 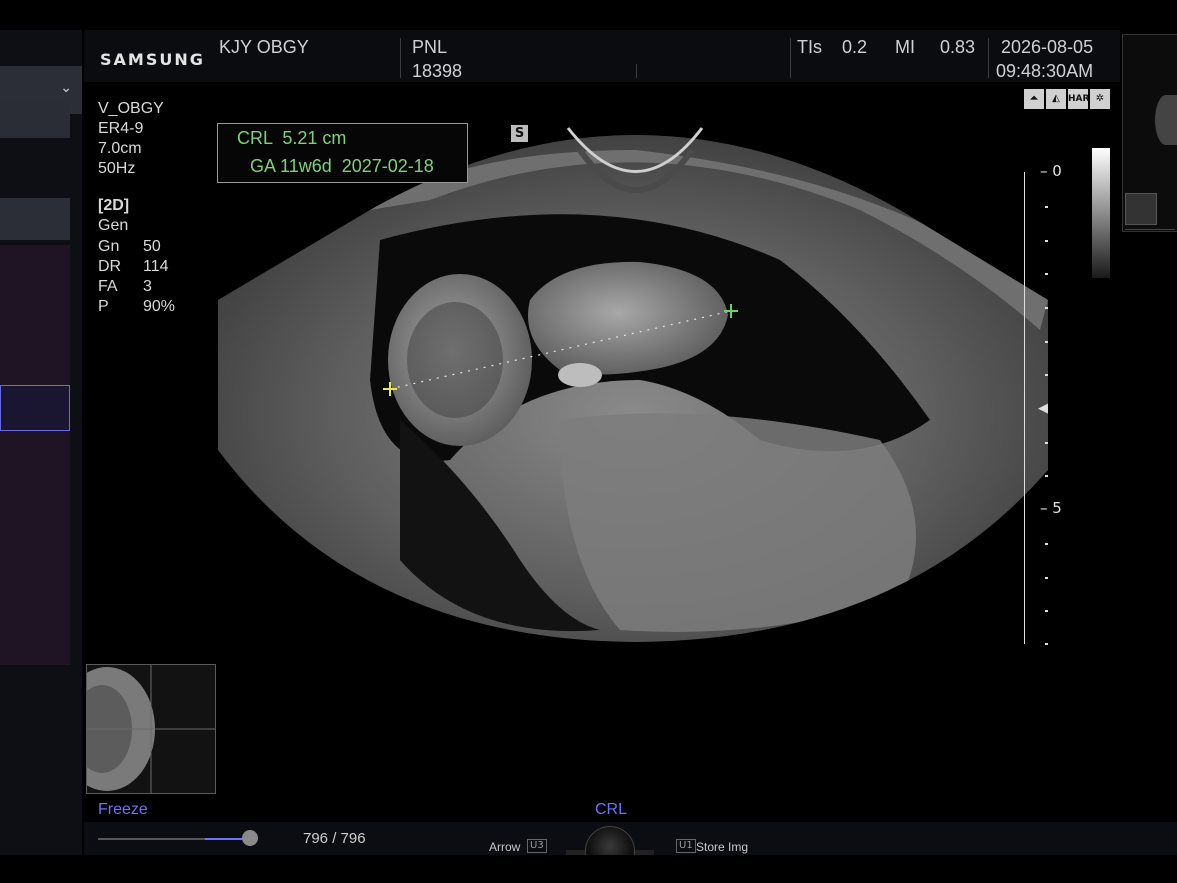 I want to click on frame-counter: 796 / 796, so click(x=334, y=838).